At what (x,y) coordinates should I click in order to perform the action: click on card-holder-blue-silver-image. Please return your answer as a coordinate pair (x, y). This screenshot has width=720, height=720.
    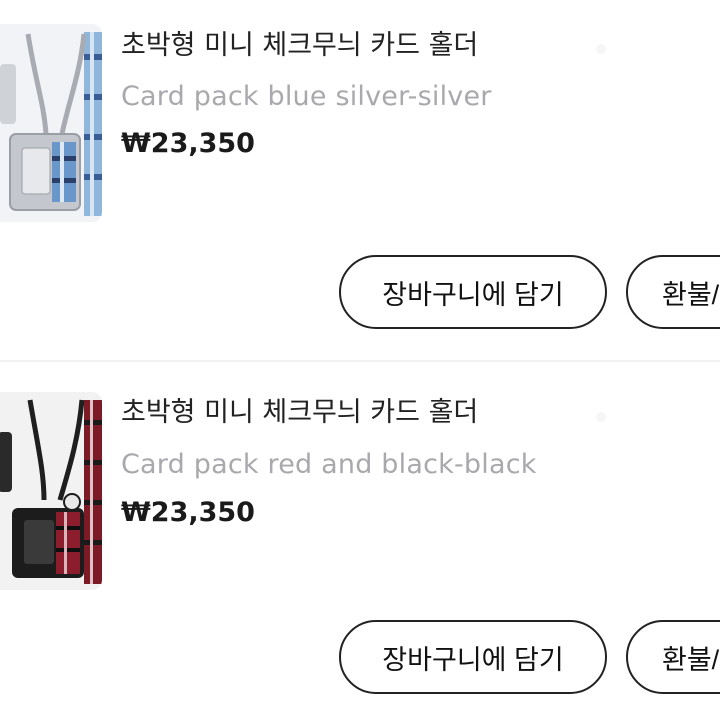
    Looking at the image, I should click on (51, 123).